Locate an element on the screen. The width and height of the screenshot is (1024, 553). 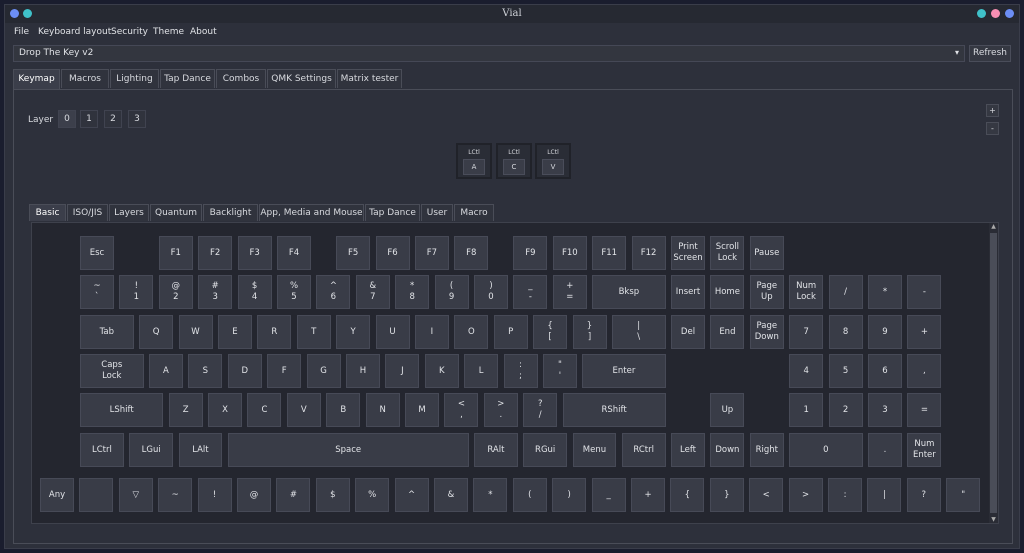
keycode-symbol-15: + is located at coordinates (648, 495).